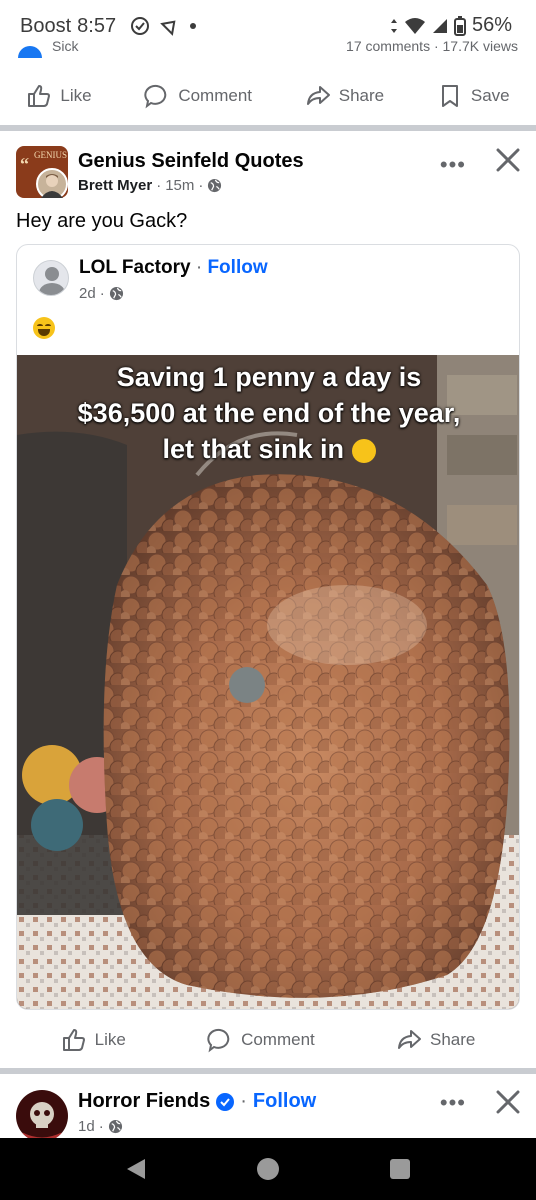  I want to click on shared-page-name: LOL Factory, so click(135, 267).